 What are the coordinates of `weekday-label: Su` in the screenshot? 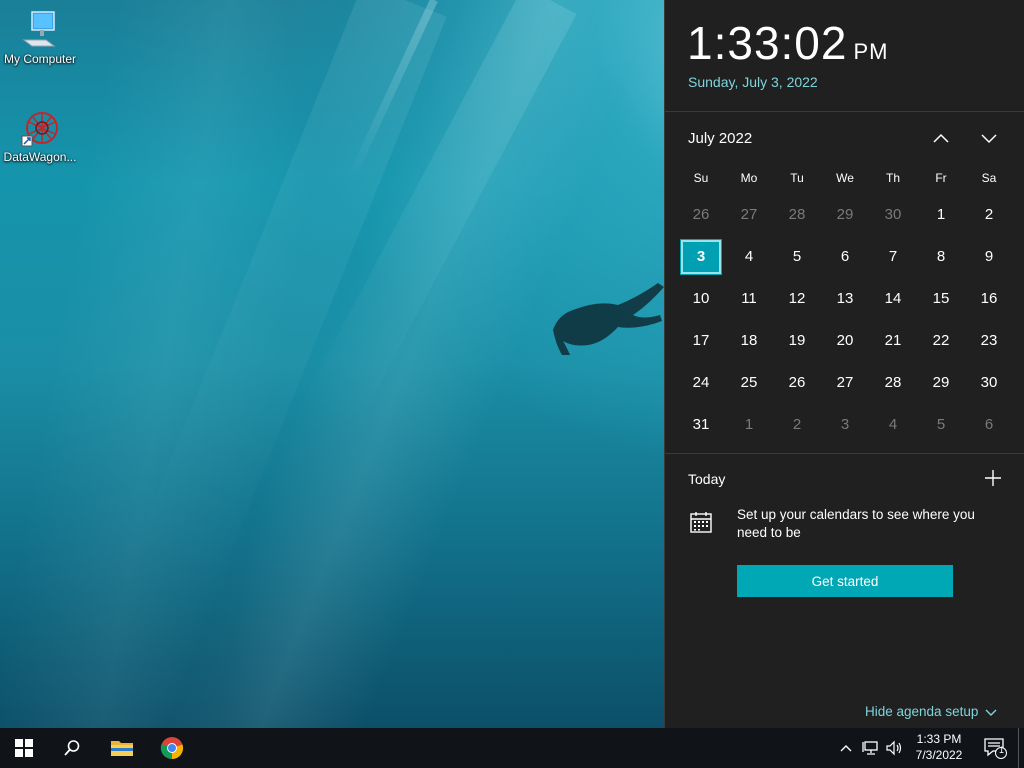 It's located at (701, 178).